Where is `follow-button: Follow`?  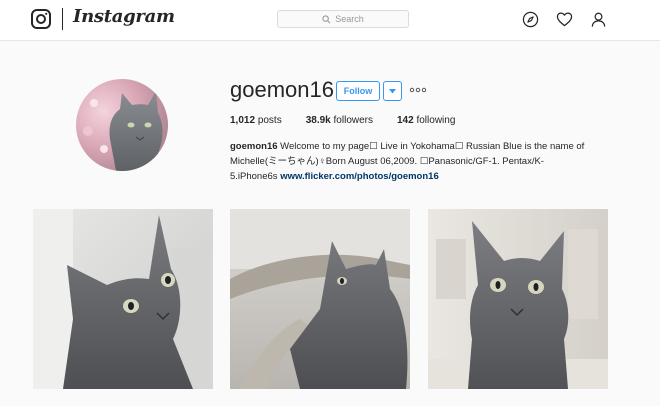 follow-button: Follow is located at coordinates (358, 91).